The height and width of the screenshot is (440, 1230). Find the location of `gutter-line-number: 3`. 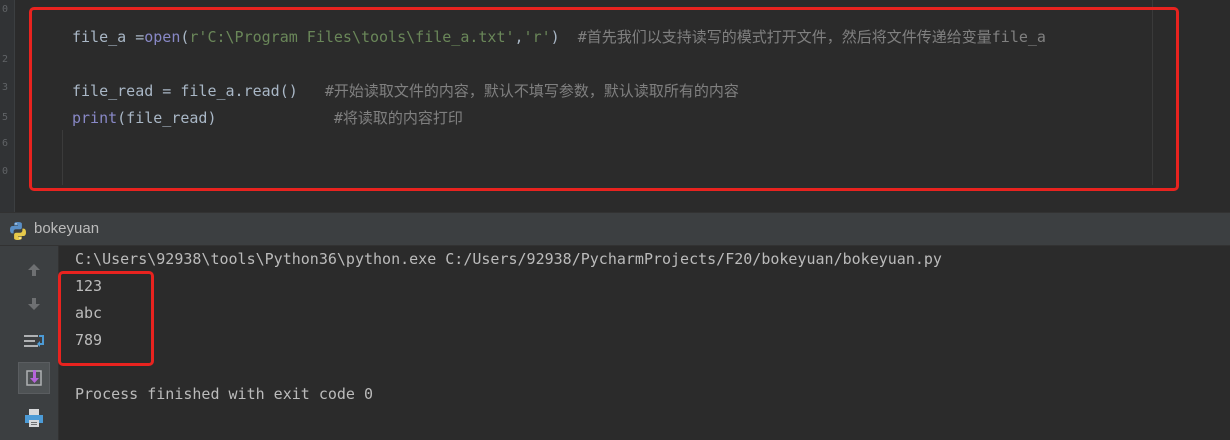

gutter-line-number: 3 is located at coordinates (5, 87).